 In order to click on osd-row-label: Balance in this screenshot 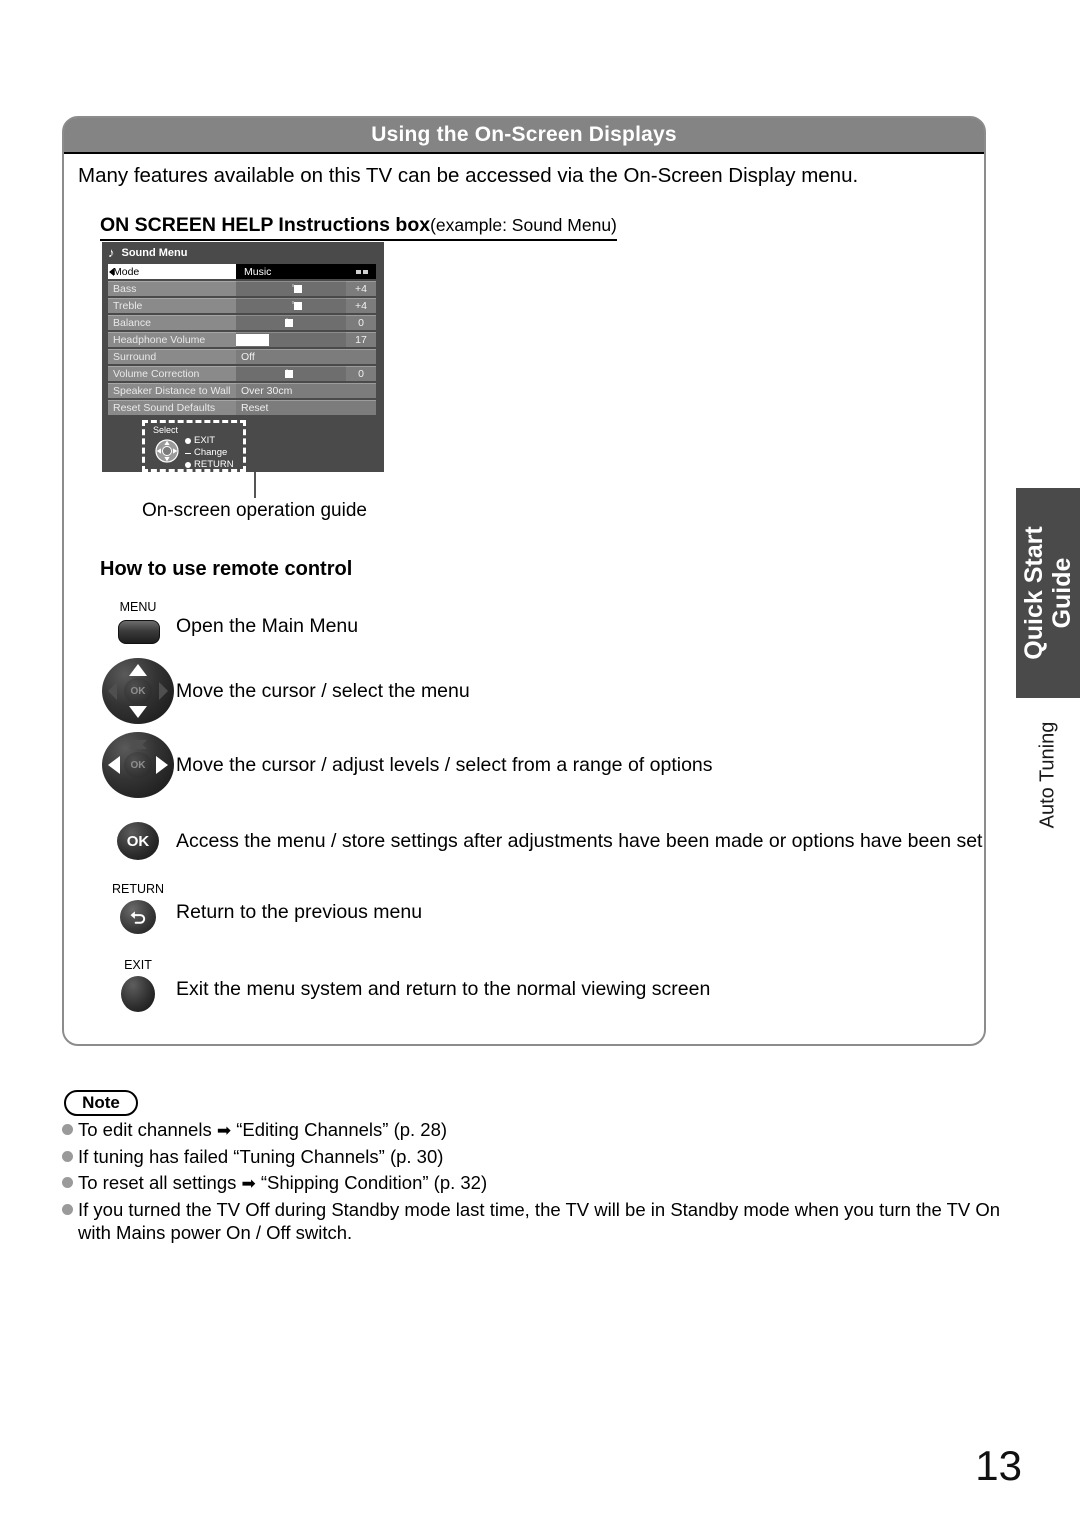, I will do `click(172, 322)`.